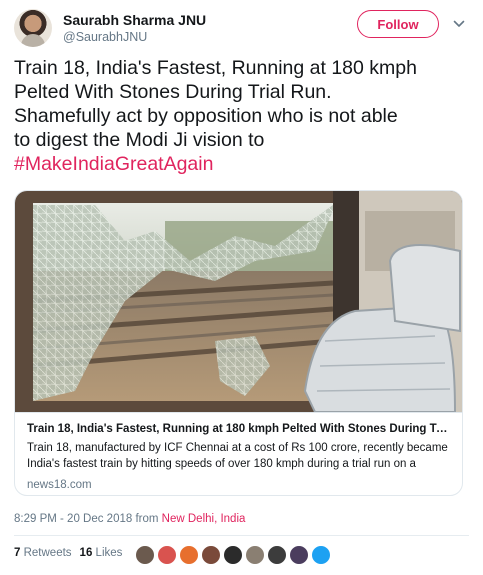  I want to click on tweet-line: to digest the Modi Ji vision to, so click(139, 140).